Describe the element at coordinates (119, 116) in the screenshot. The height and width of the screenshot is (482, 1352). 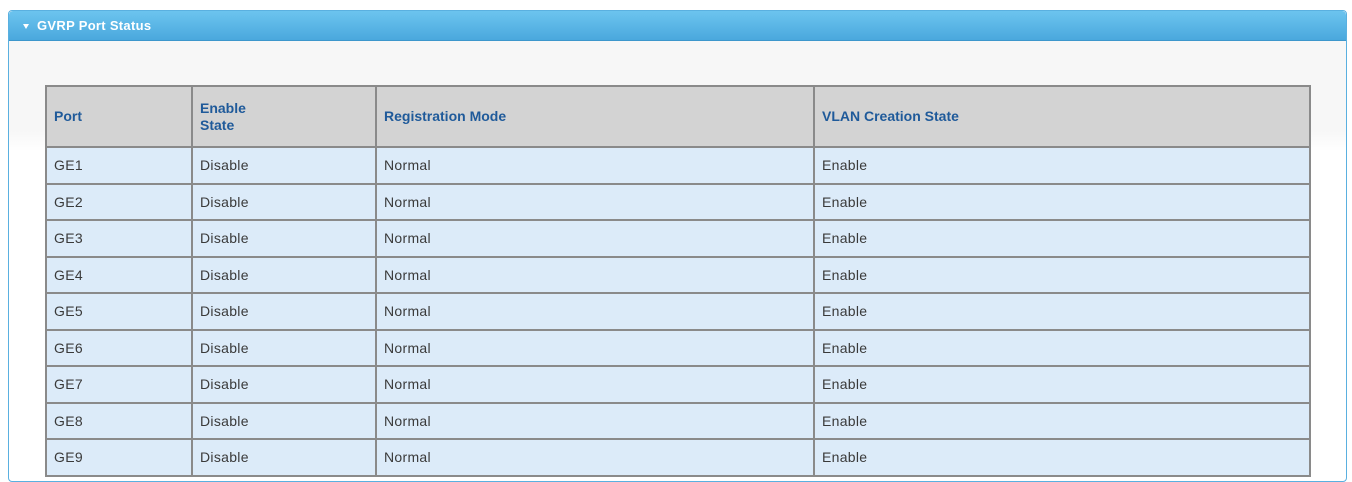
I see `column-header-port: Port` at that location.